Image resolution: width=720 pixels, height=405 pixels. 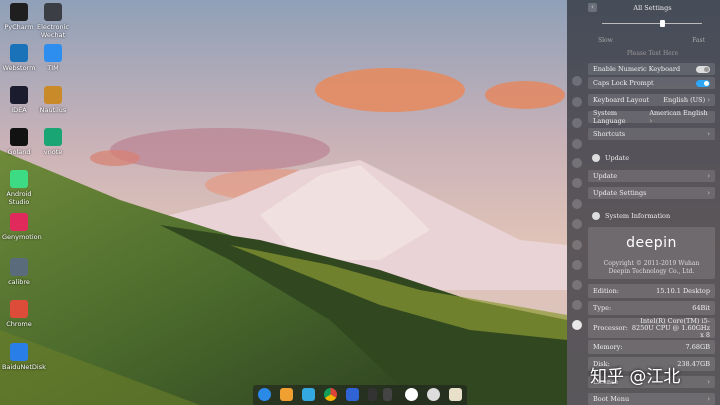 What do you see at coordinates (662, 23) in the screenshot?
I see `slider-handle` at bounding box center [662, 23].